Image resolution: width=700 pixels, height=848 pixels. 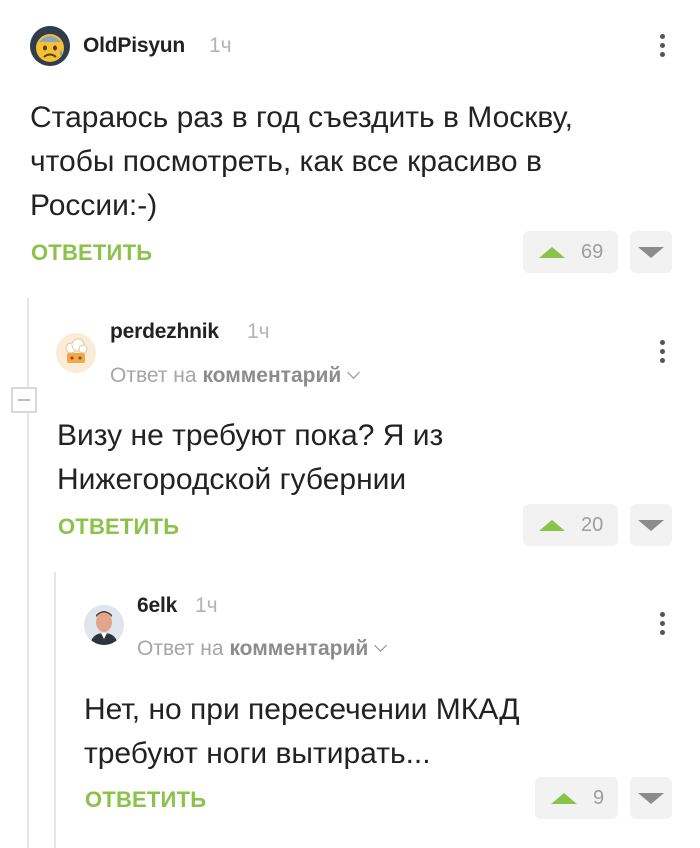 I want to click on more-options-icon, so click(x=663, y=625).